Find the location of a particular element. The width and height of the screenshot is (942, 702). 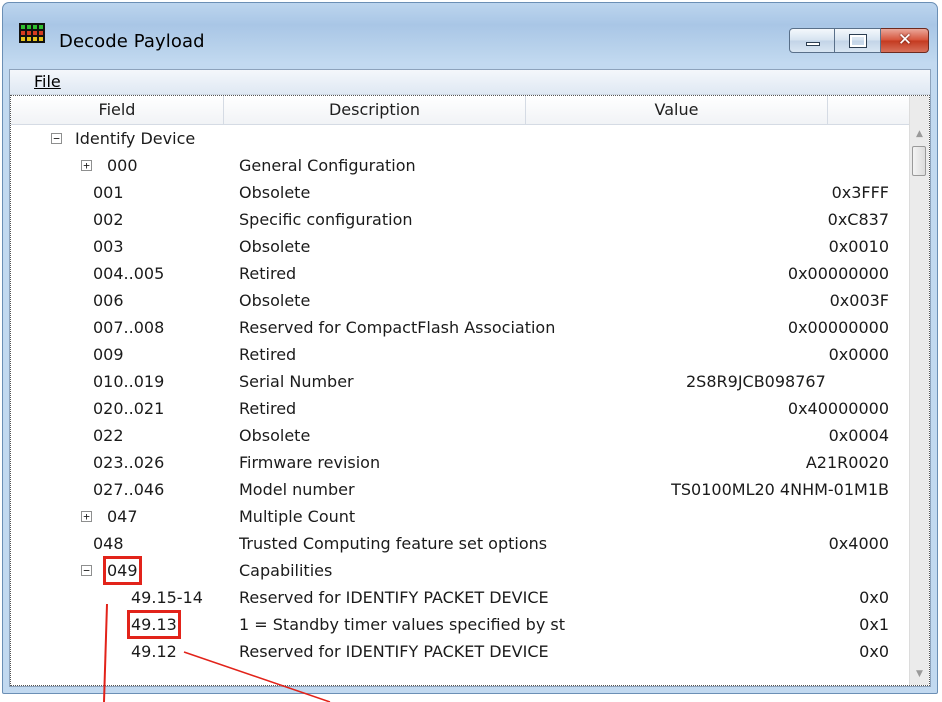

row-value: 0x3FFF is located at coordinates (860, 192).